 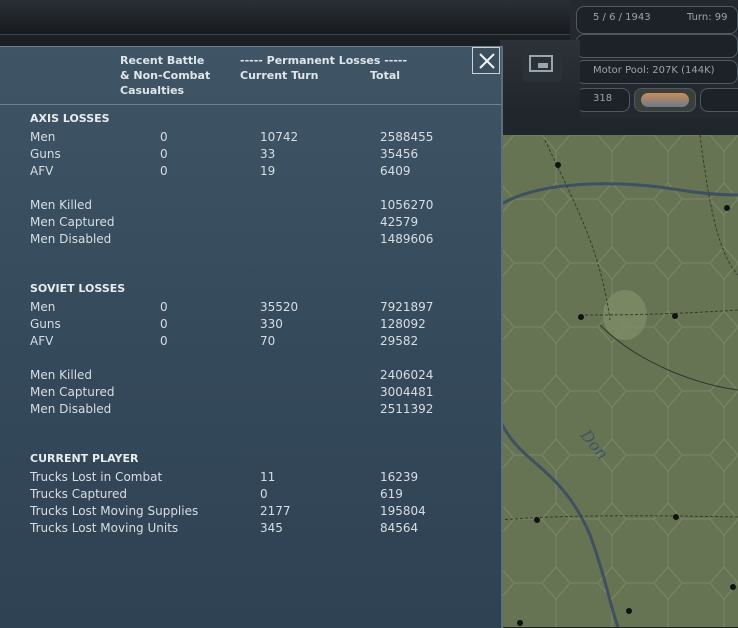 I want to click on soviet-killed-total: 2406024, so click(x=407, y=375).